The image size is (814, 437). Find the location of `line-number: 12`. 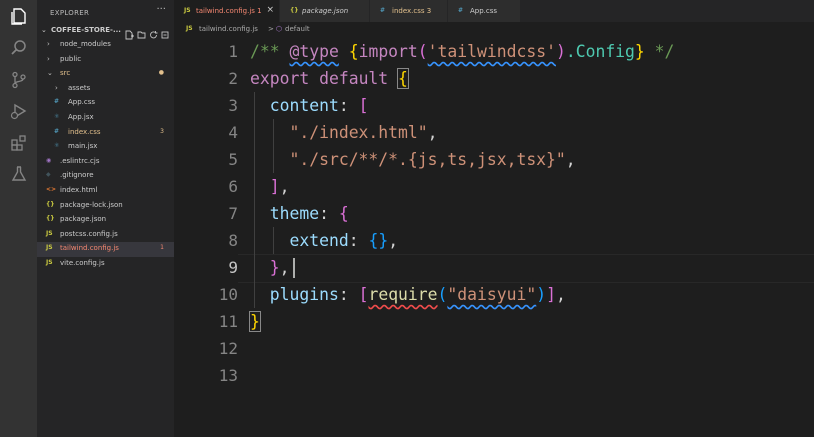

line-number: 12 is located at coordinates (228, 348).